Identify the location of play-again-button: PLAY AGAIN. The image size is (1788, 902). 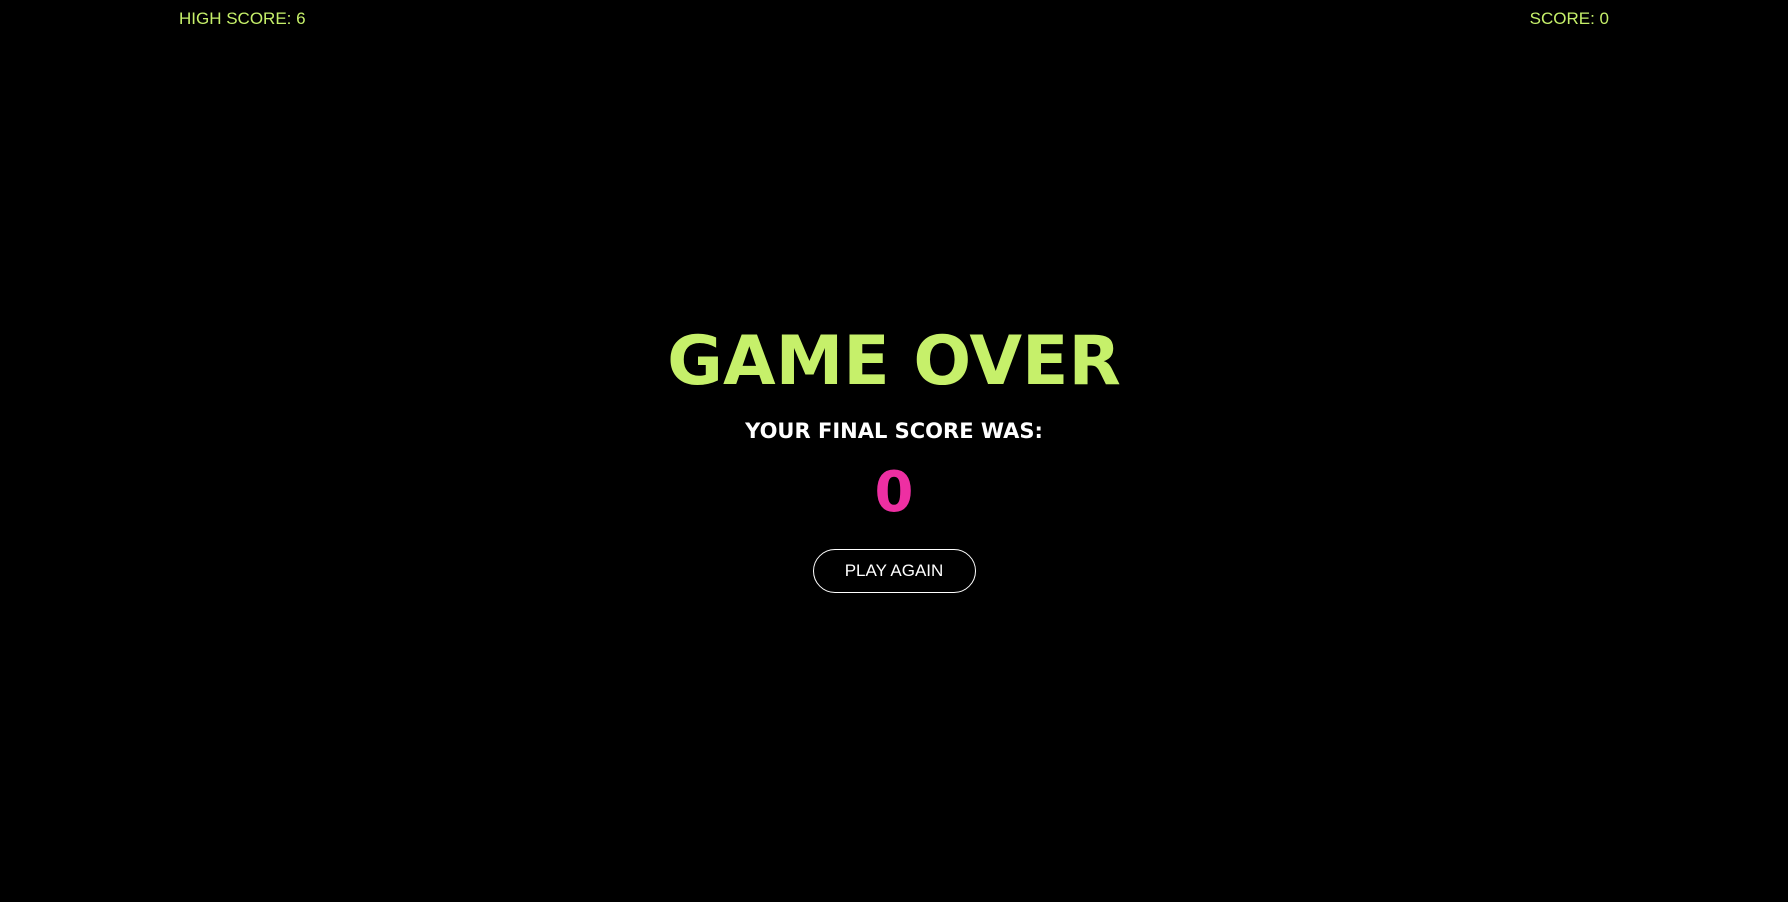
(894, 571).